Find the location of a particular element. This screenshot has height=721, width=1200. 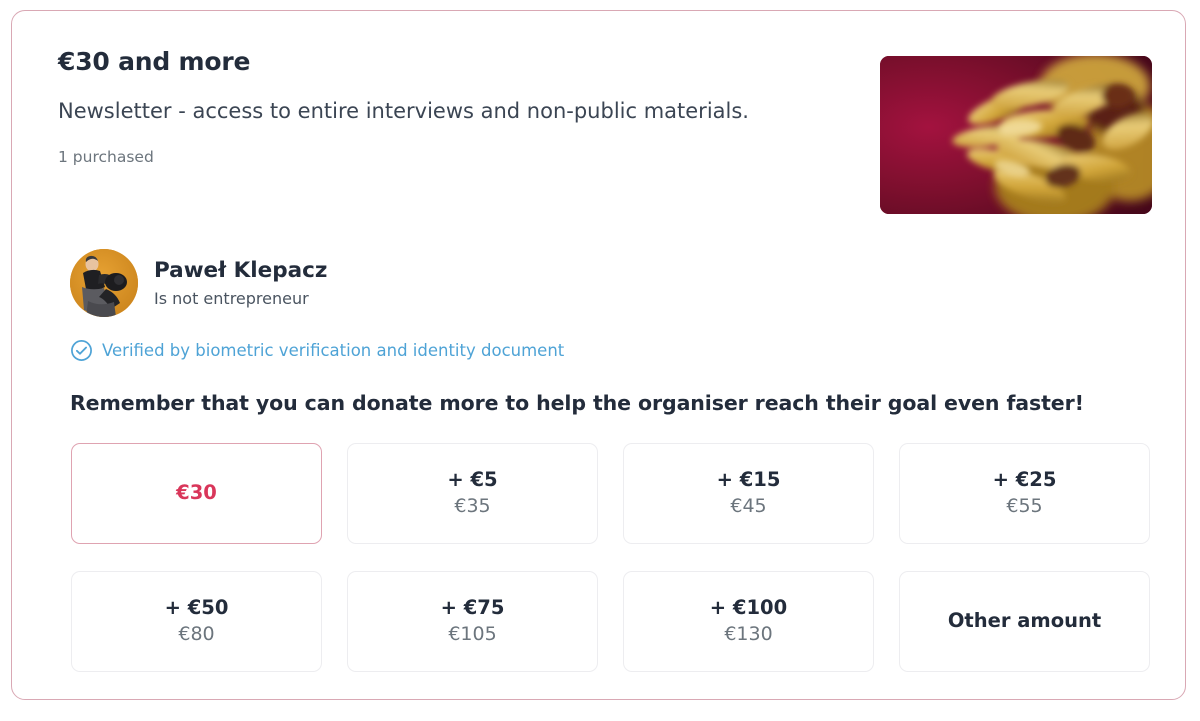

amount-primary-label: €30 is located at coordinates (196, 493).